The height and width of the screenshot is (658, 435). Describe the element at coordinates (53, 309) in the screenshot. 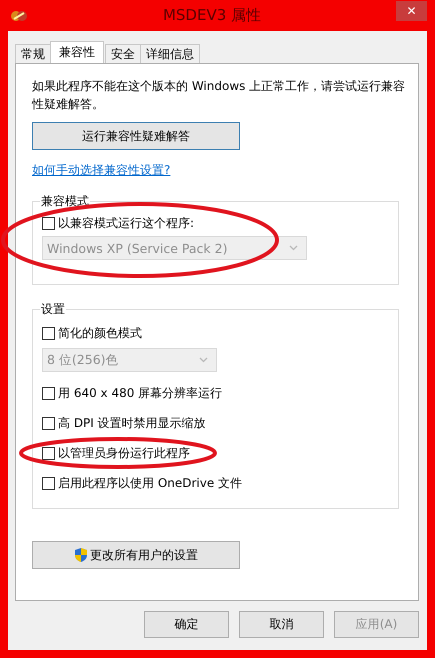

I see `group-title: 设置` at that location.